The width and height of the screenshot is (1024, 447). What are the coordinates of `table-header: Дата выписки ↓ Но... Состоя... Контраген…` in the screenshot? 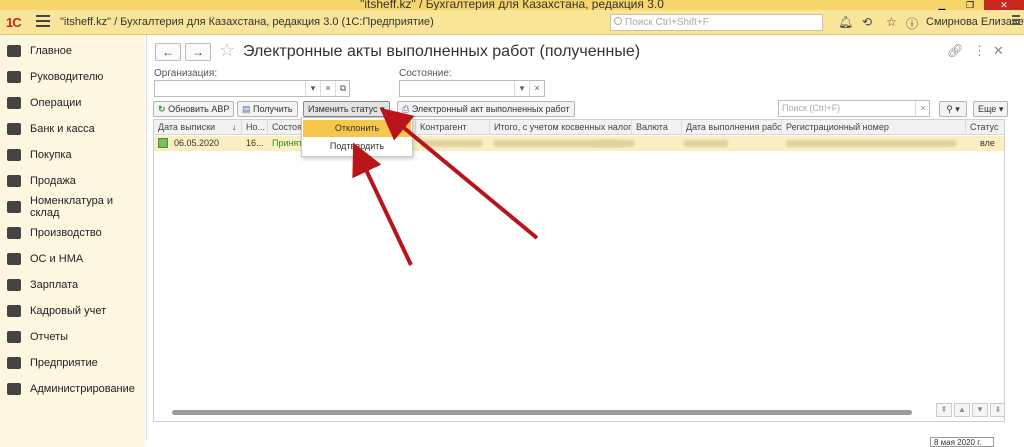 It's located at (579, 127).